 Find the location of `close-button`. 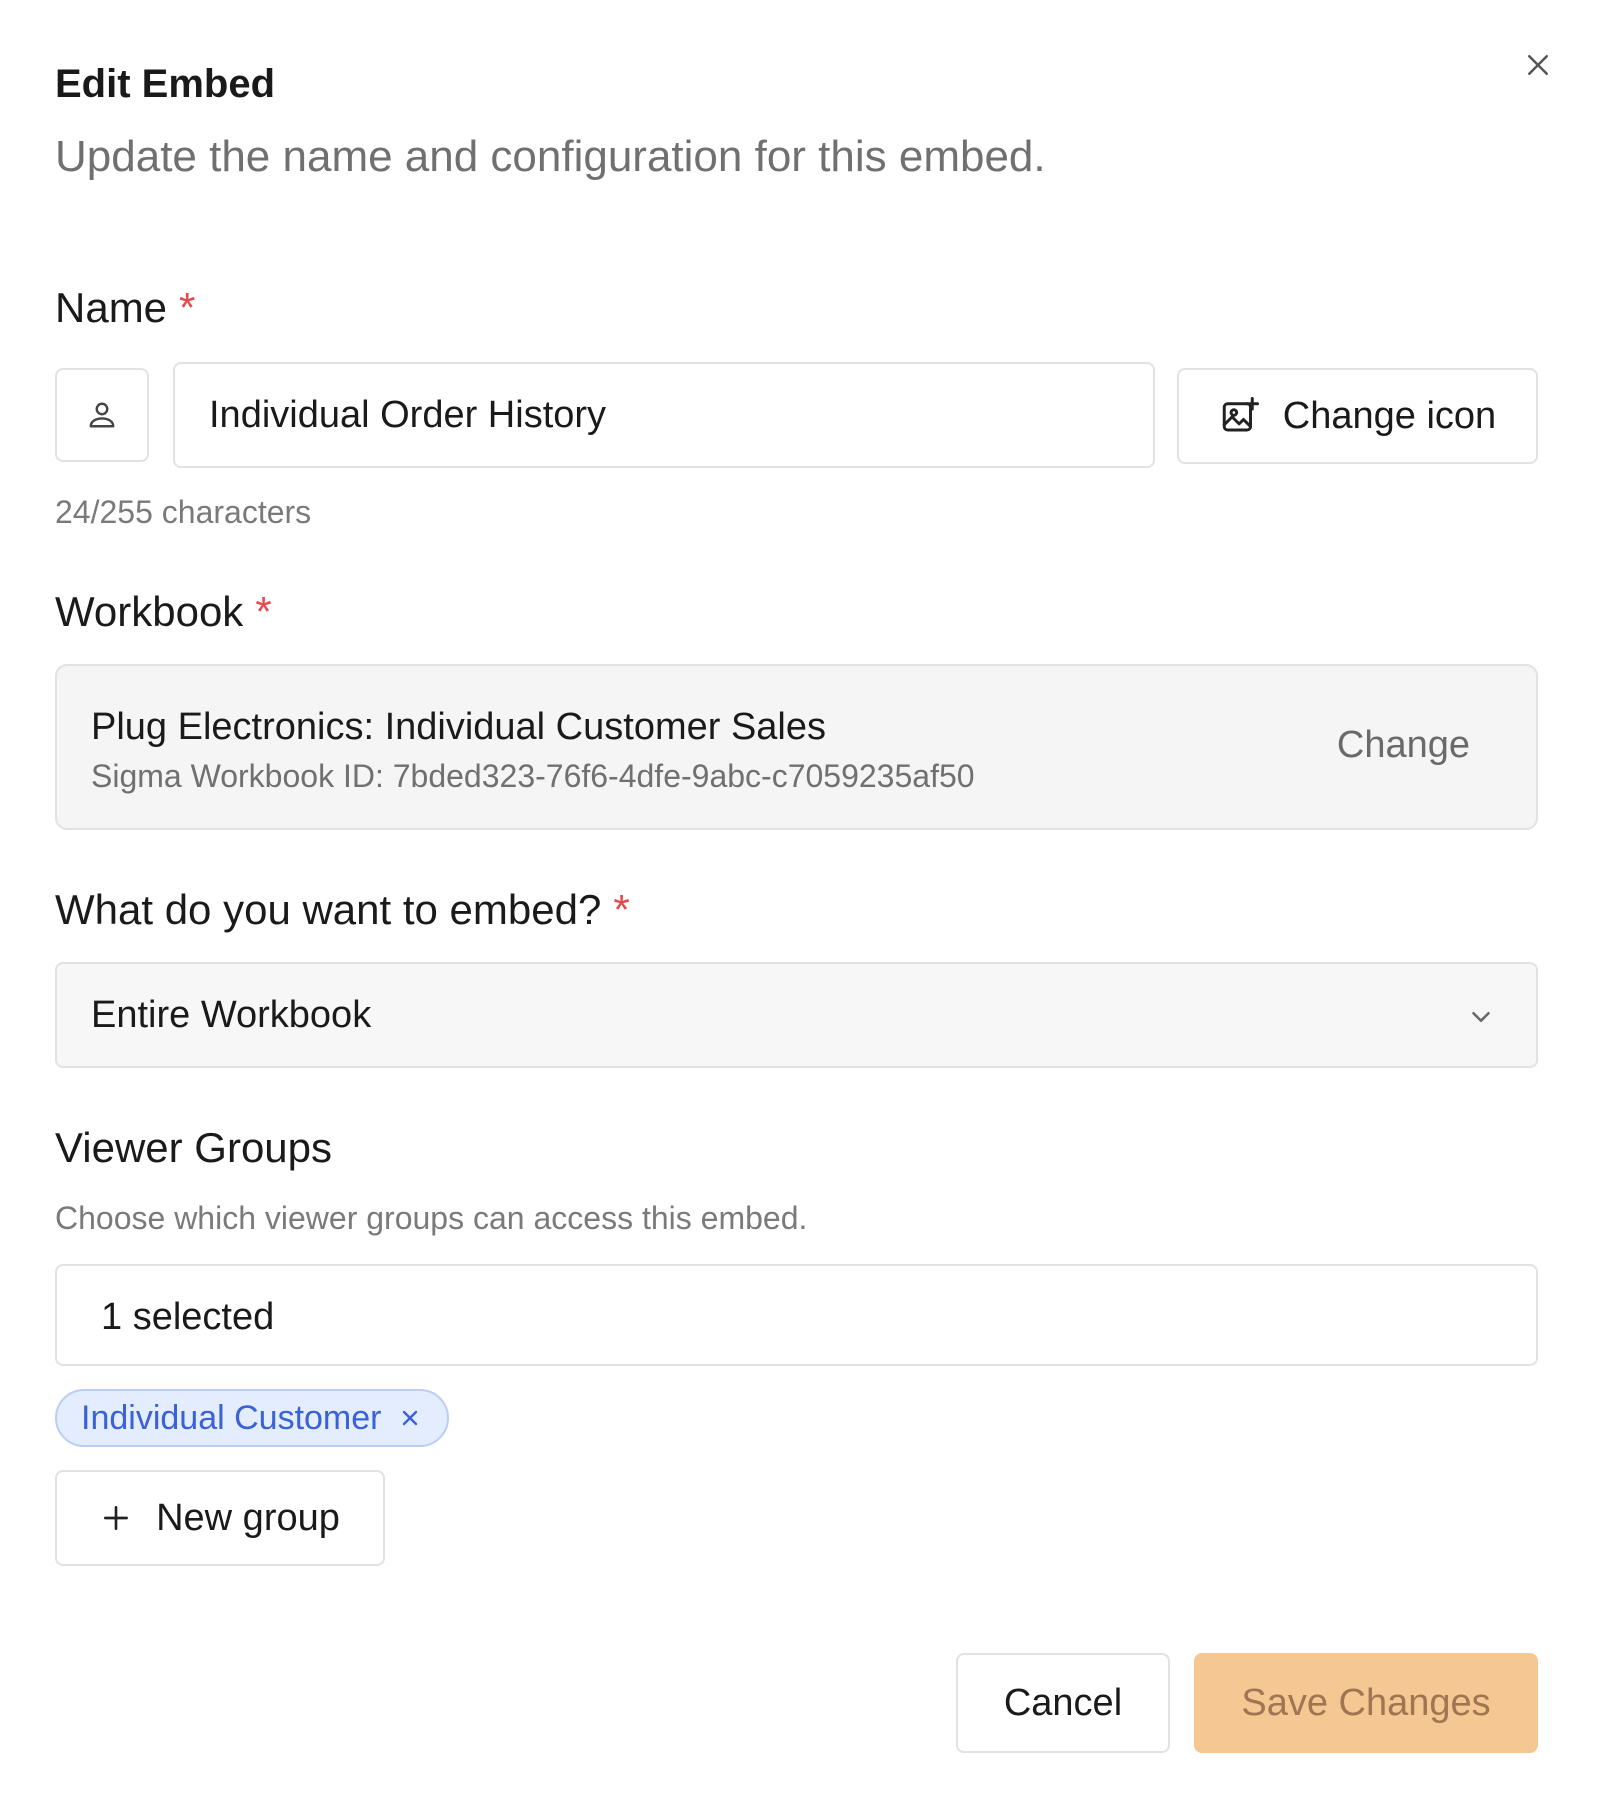

close-button is located at coordinates (1538, 65).